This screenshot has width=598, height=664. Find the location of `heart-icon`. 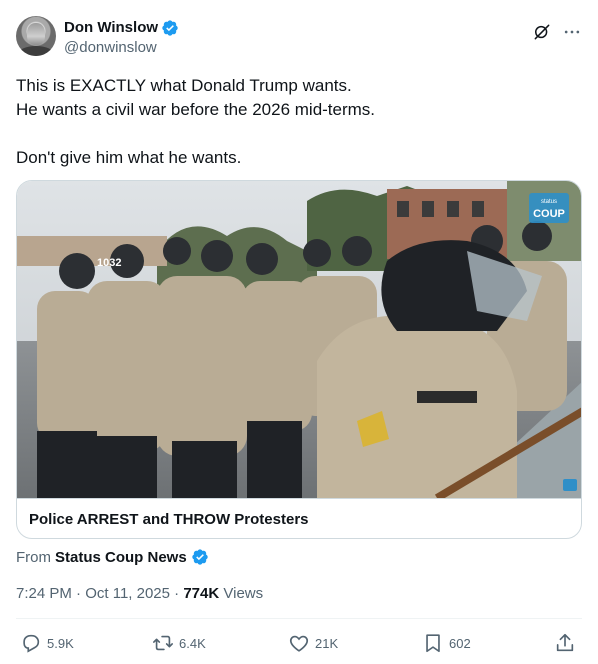

heart-icon is located at coordinates (299, 643).